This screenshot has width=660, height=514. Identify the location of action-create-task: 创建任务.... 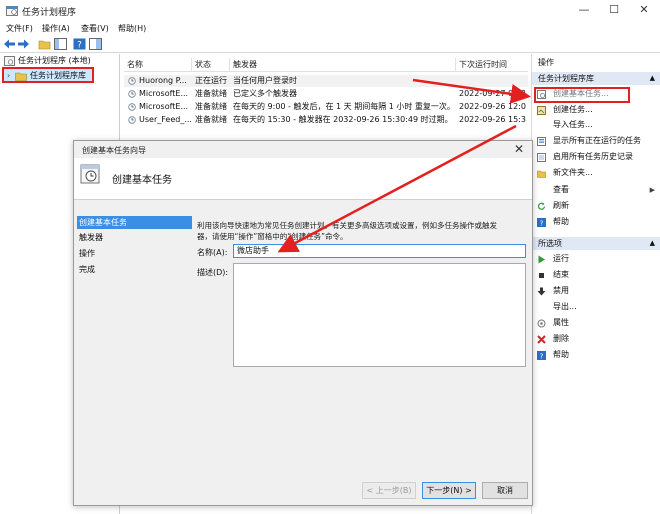
(596, 110).